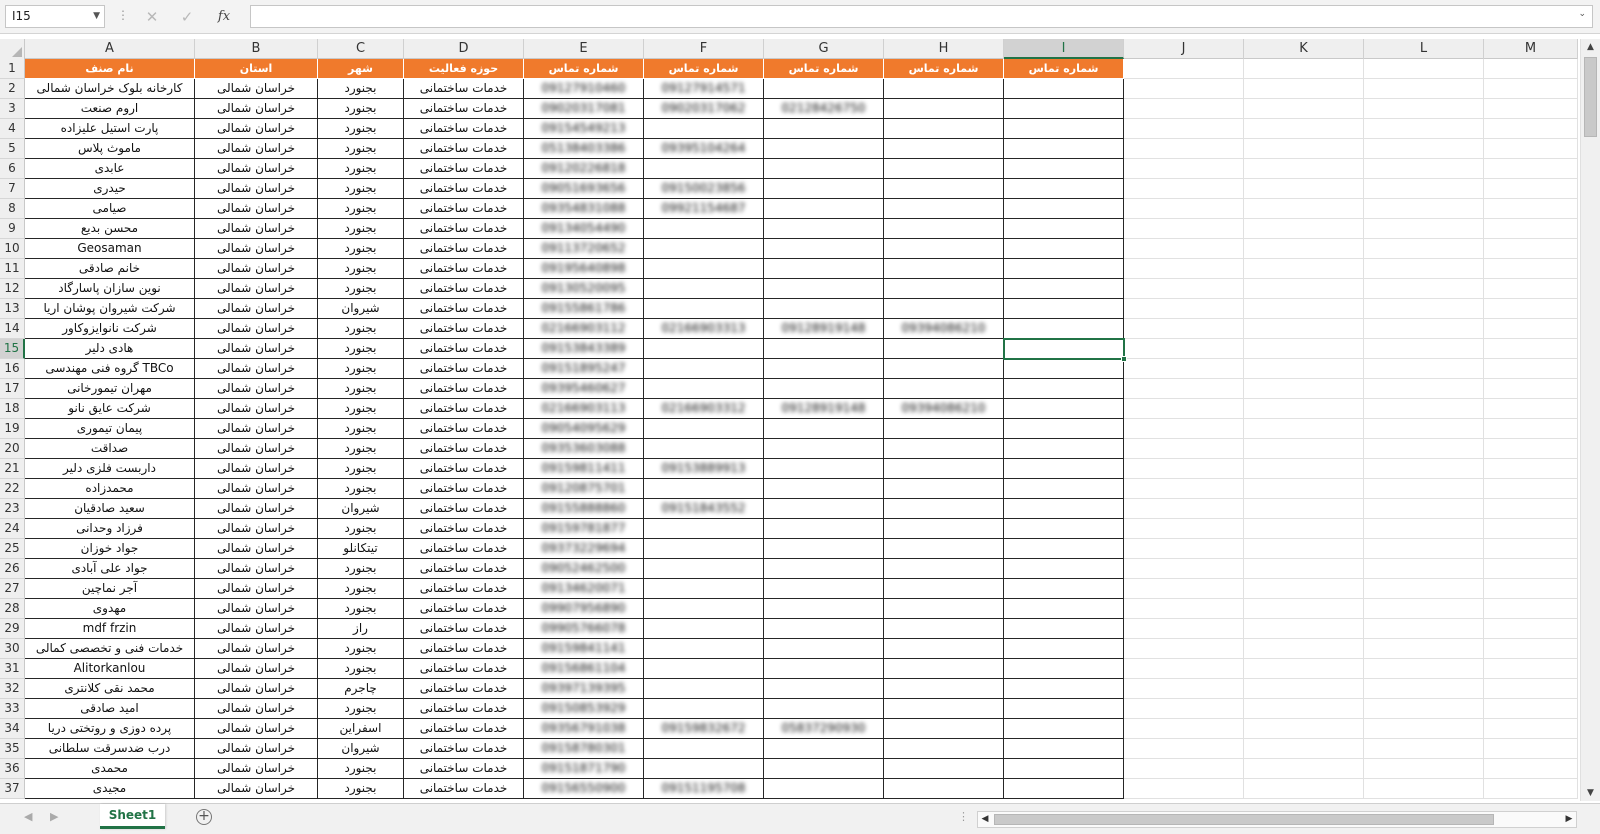 The height and width of the screenshot is (834, 1600). What do you see at coordinates (361, 749) in the screenshot?
I see `cell-c35: شیروان` at bounding box center [361, 749].